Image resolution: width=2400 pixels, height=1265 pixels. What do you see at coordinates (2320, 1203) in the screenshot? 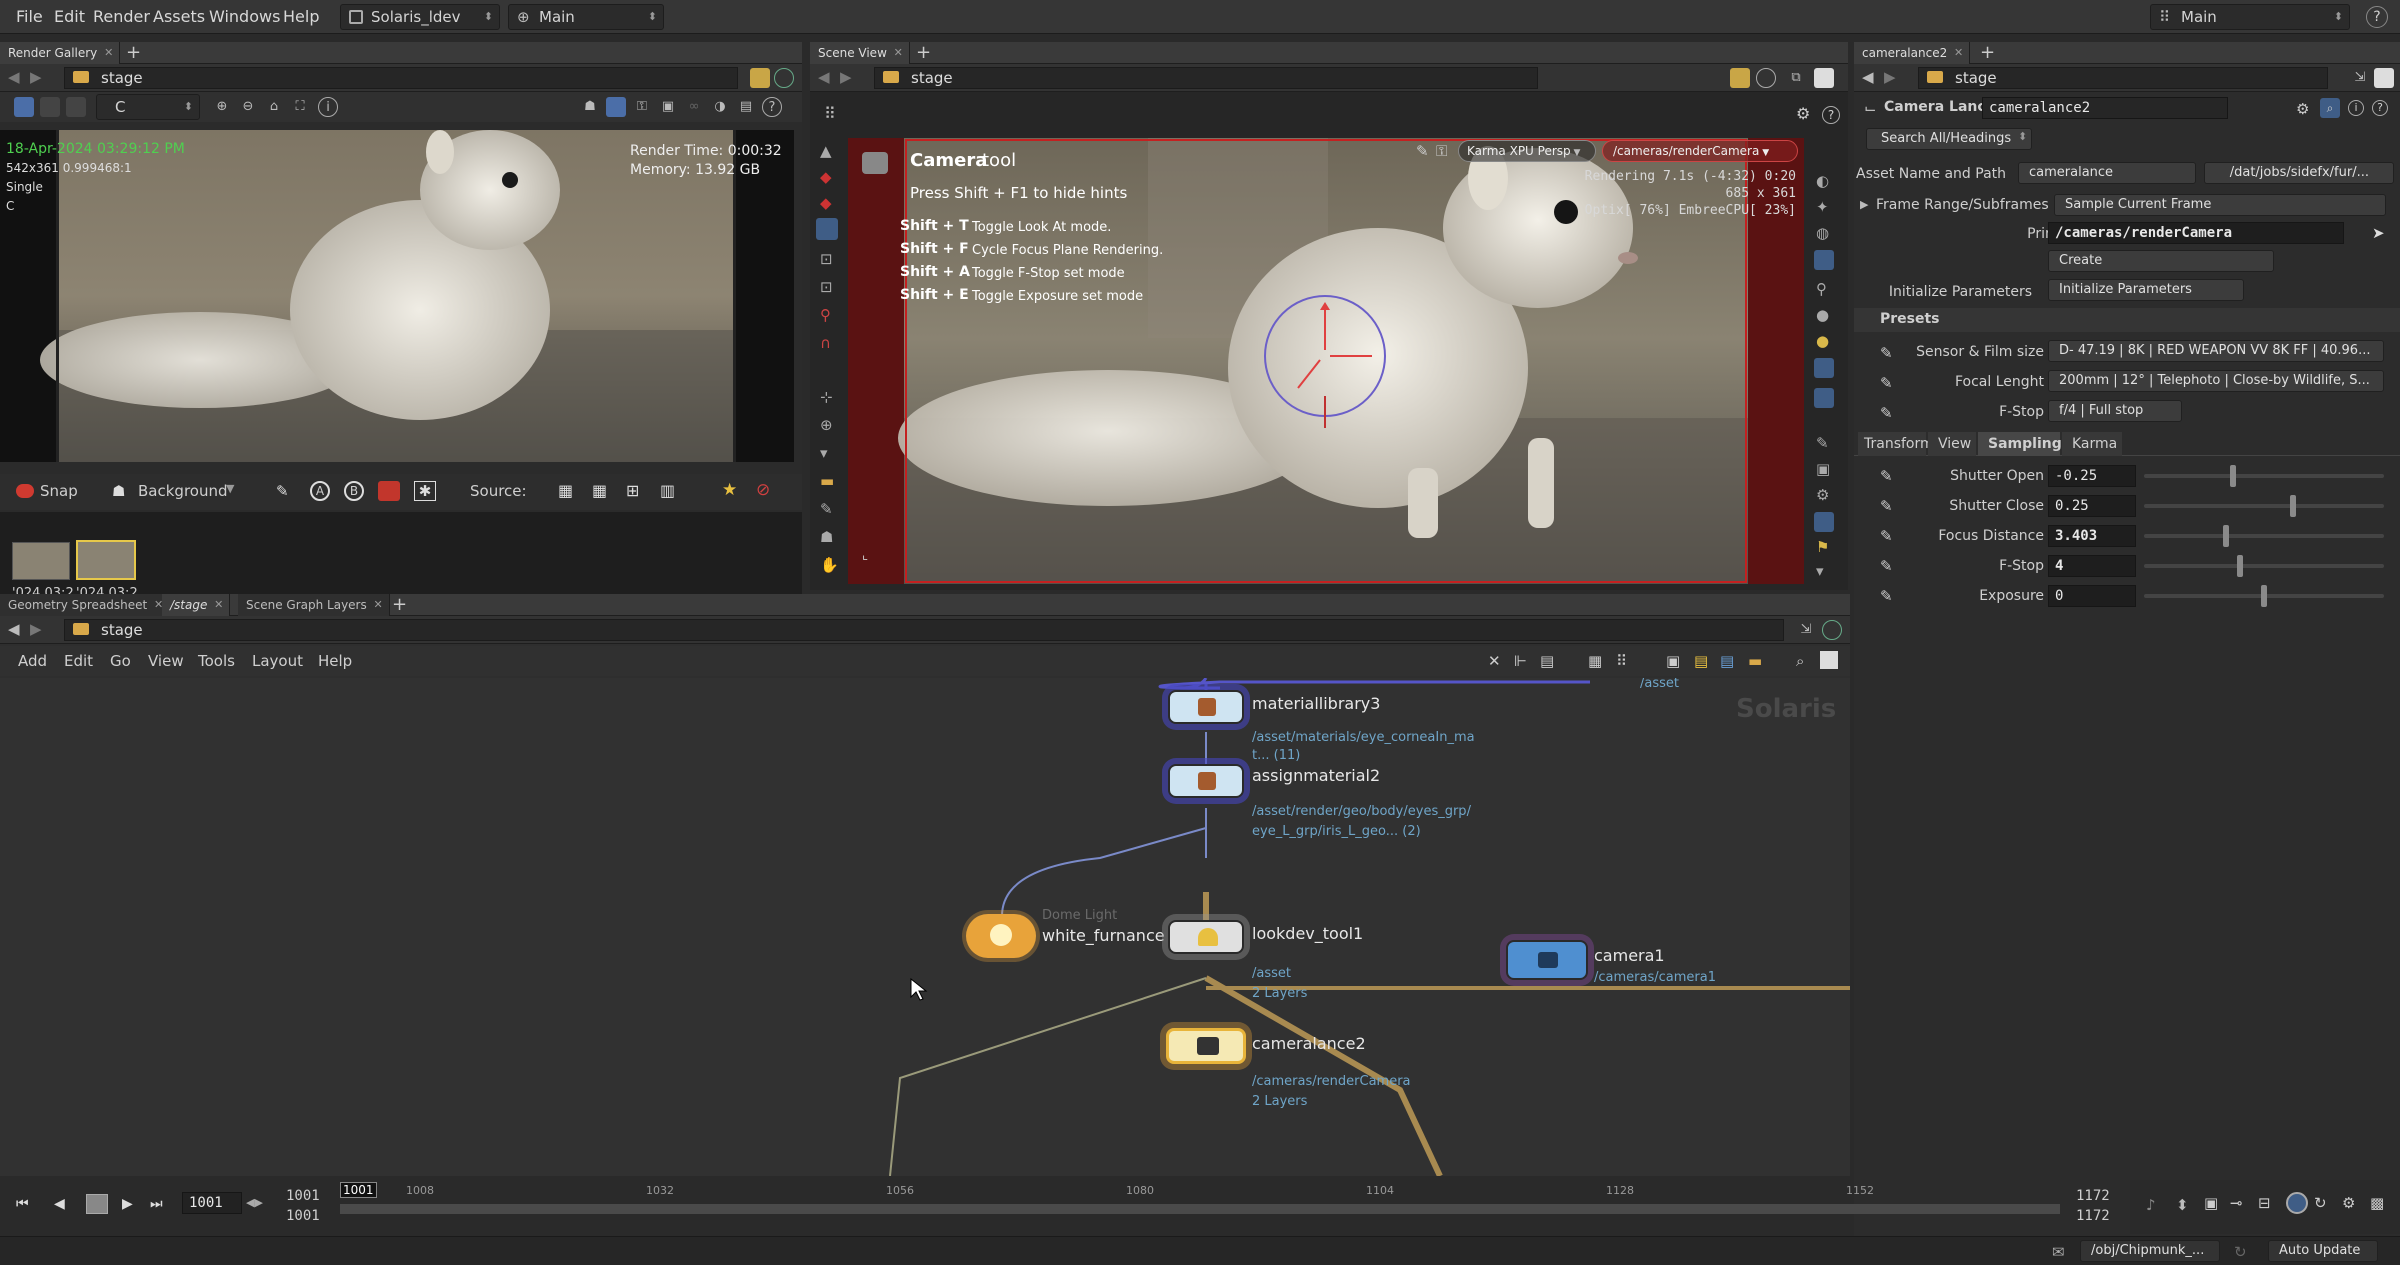
I see `loop-icon: ↻` at bounding box center [2320, 1203].